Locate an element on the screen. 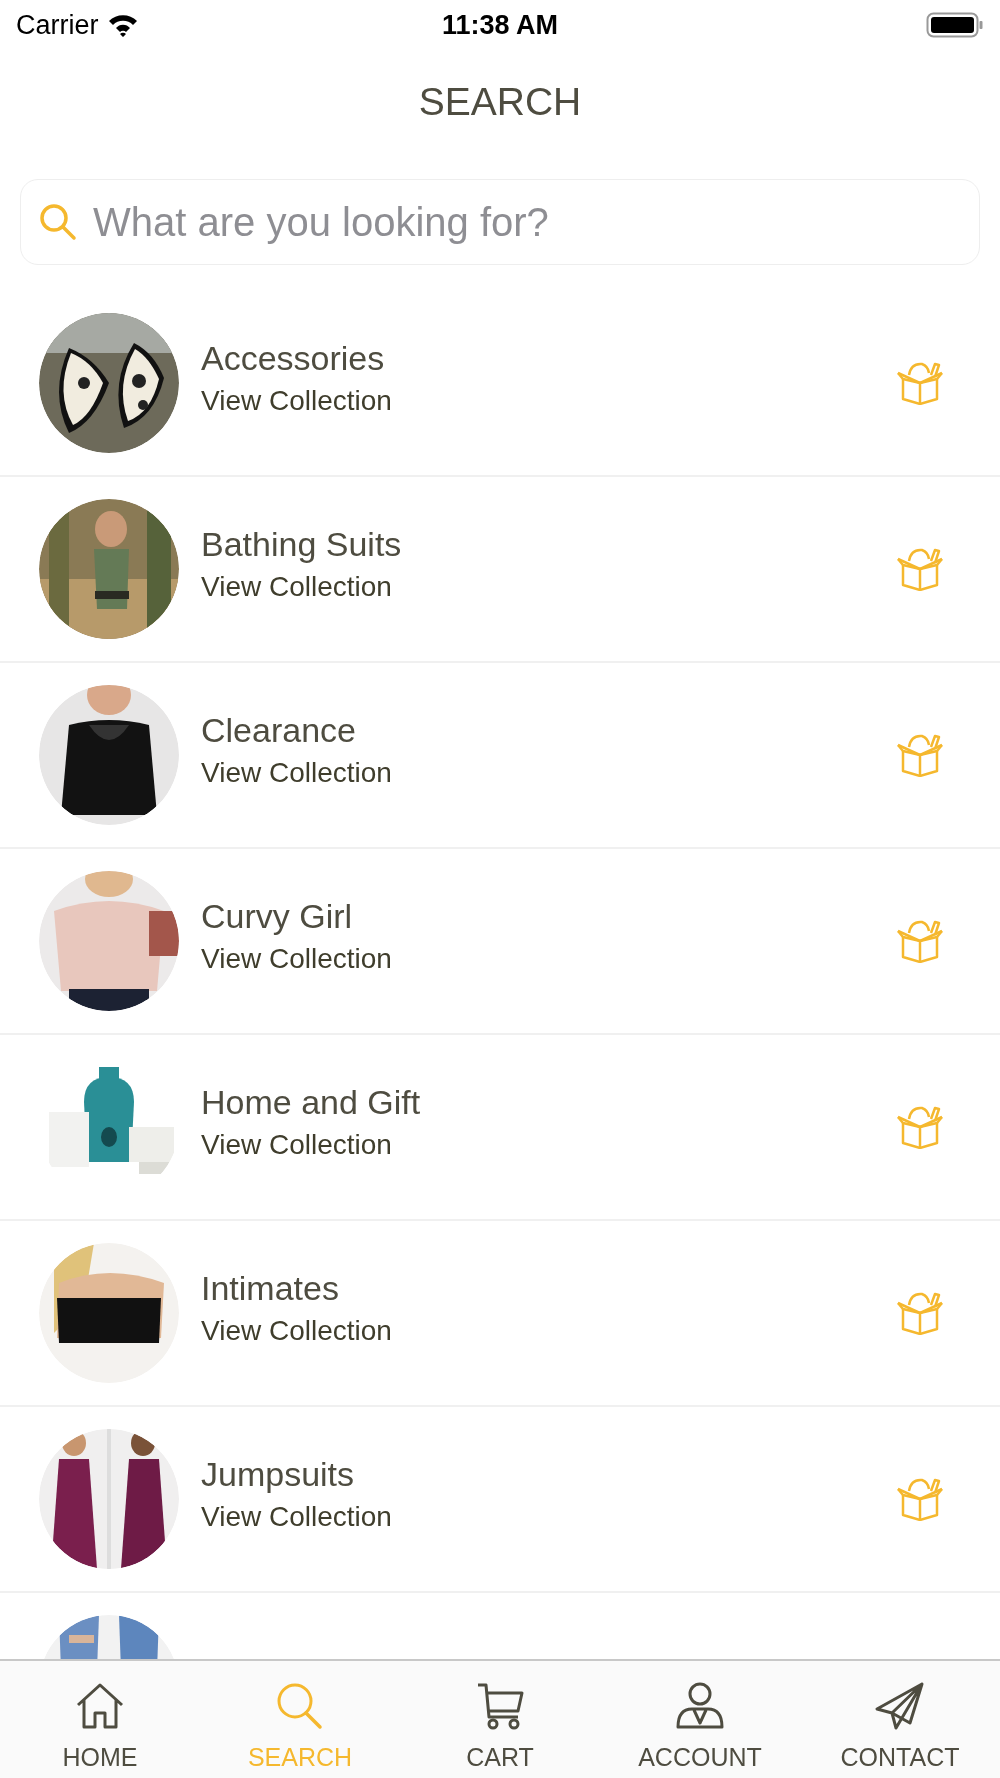  collection-title: Clearance is located at coordinates (278, 730).